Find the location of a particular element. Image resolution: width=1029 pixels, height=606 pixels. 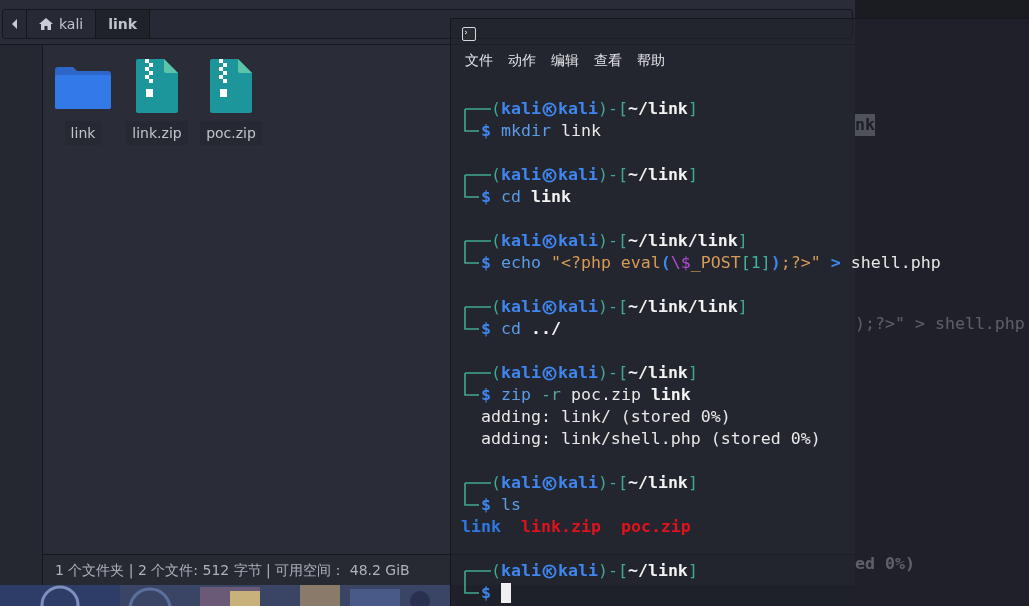

output-line: adding: link/ (stored 0%) is located at coordinates (606, 417).